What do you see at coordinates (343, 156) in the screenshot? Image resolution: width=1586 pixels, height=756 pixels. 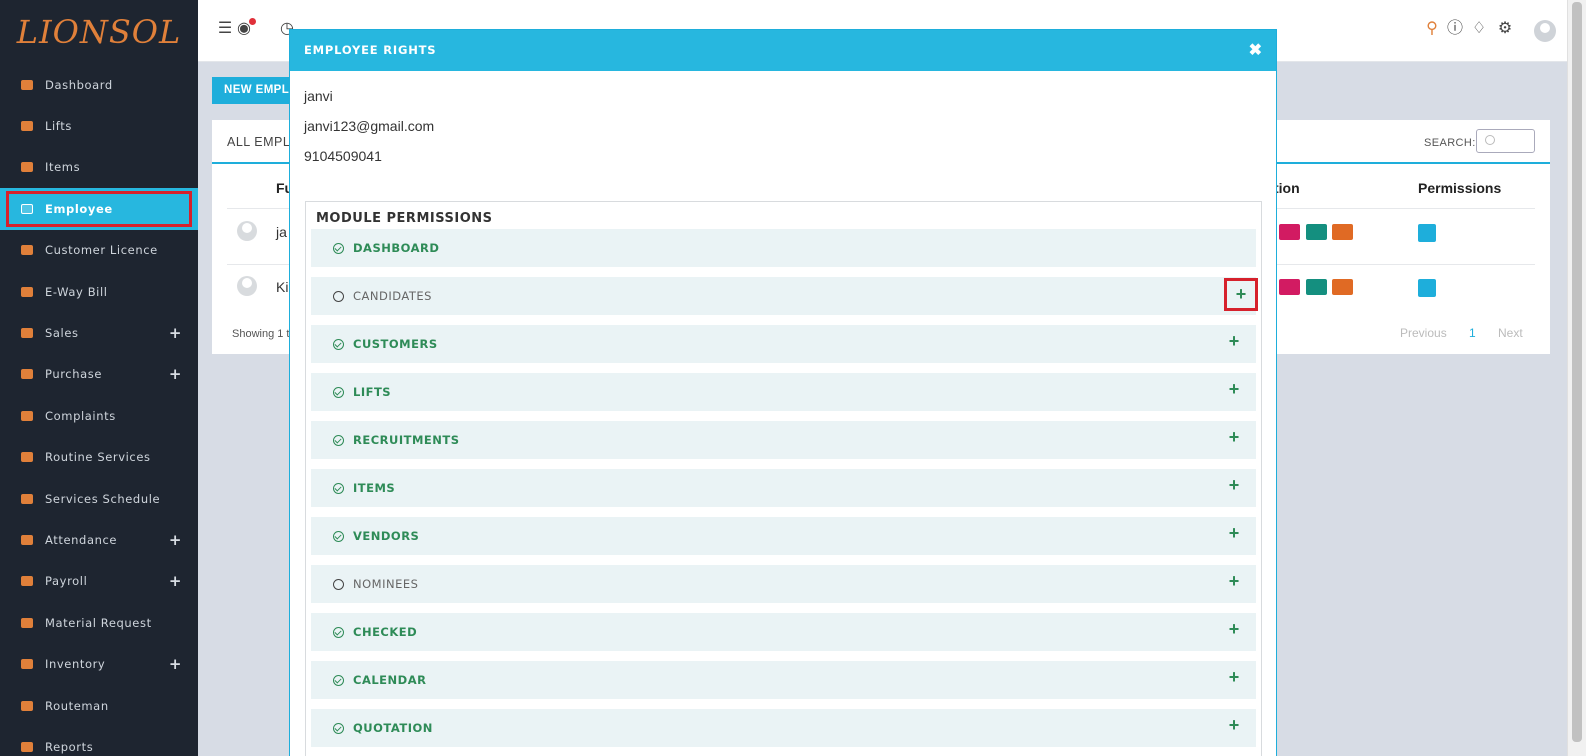 I see `employee-phone: 9104509041` at bounding box center [343, 156].